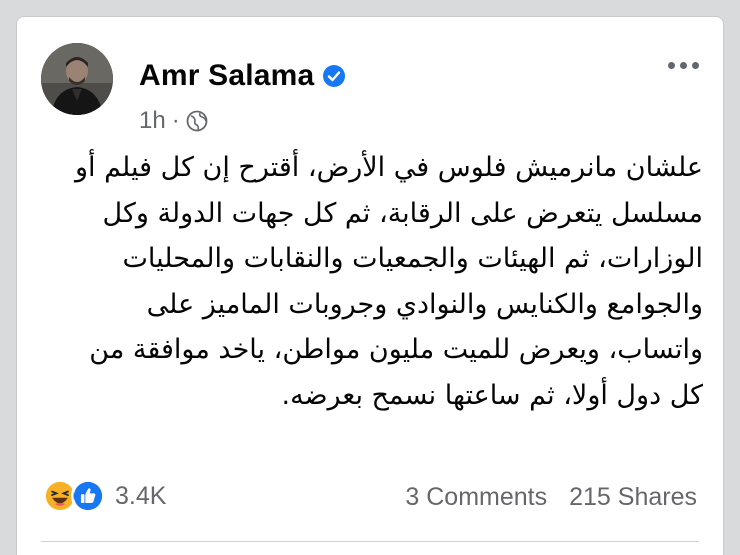 This screenshot has width=740, height=555. I want to click on globe-icon, so click(197, 121).